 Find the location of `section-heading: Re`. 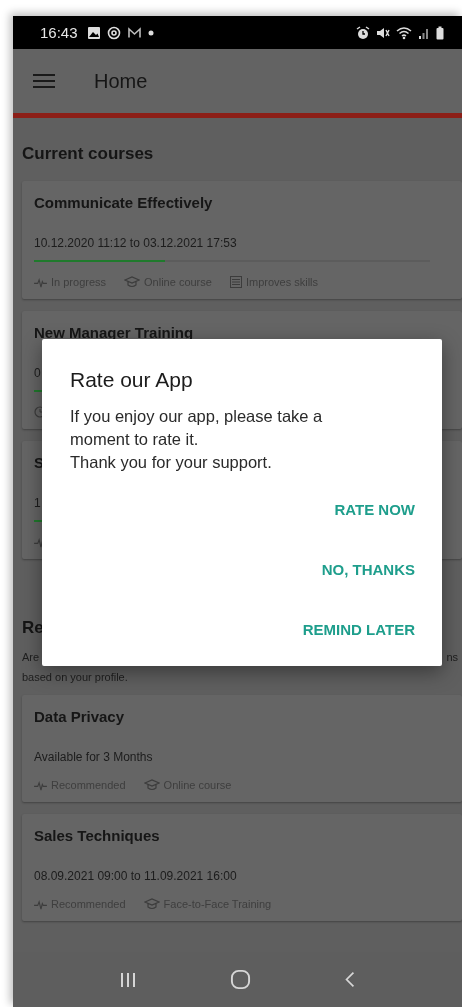

section-heading: Re is located at coordinates (33, 628).